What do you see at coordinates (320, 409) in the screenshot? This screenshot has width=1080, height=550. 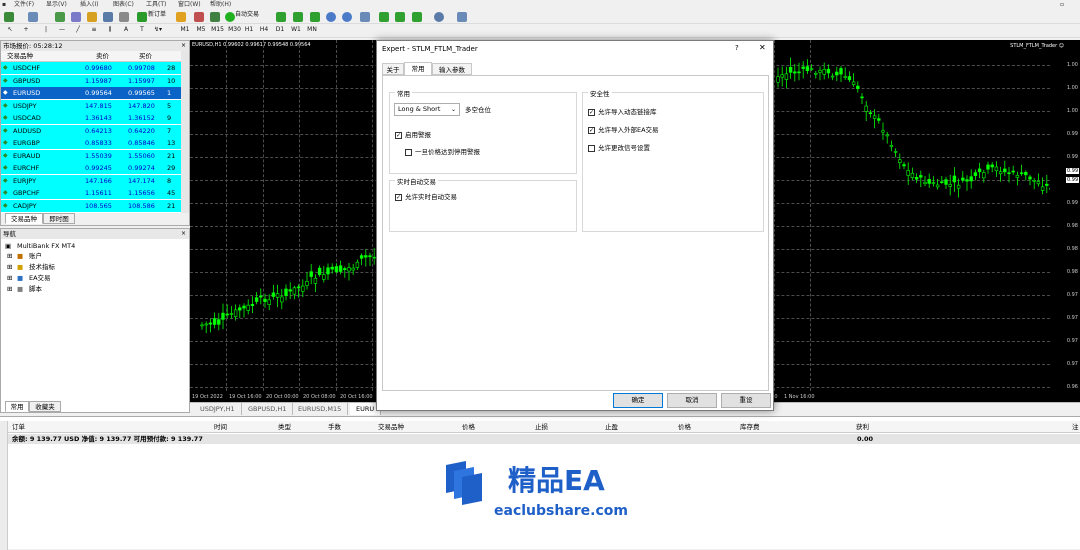 I see `chart-tab-eurusd-m15: EURUSD,M15` at bounding box center [320, 409].